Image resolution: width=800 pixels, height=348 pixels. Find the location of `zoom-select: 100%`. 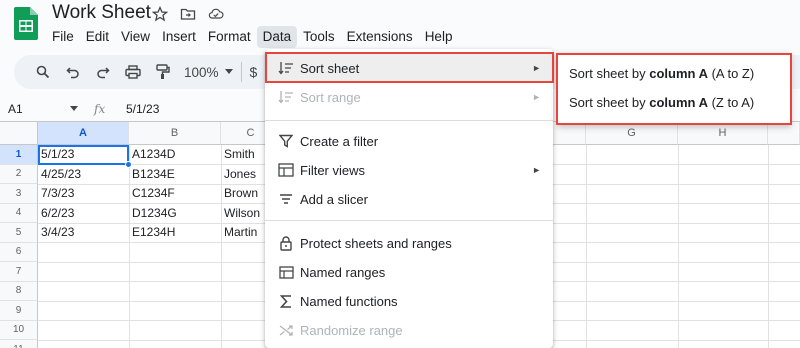

zoom-select: 100% is located at coordinates (208, 72).